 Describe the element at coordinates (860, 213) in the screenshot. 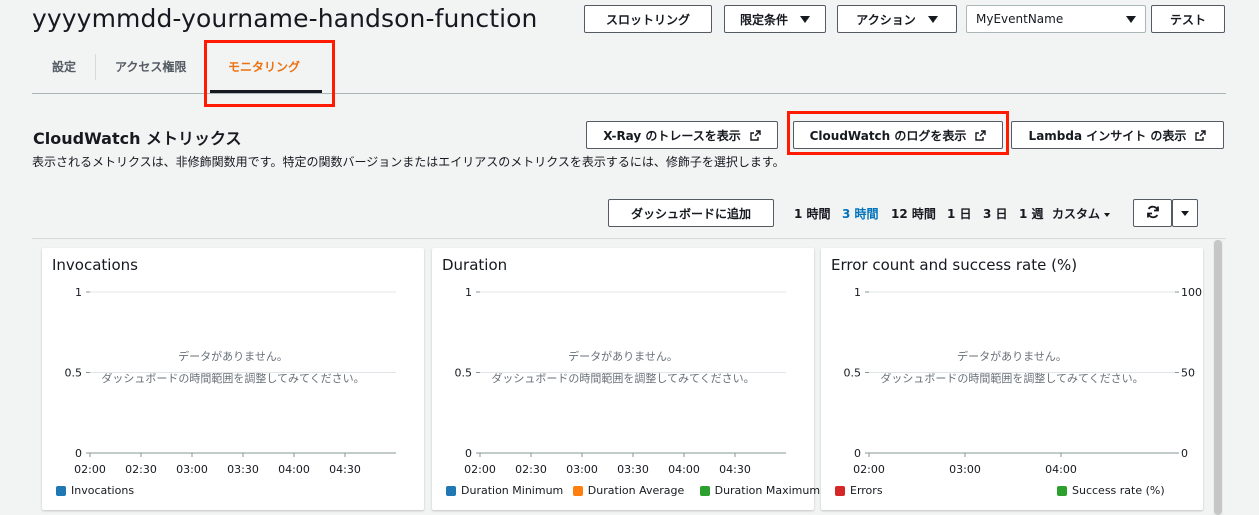

I see `range-3h: 3 時間` at that location.